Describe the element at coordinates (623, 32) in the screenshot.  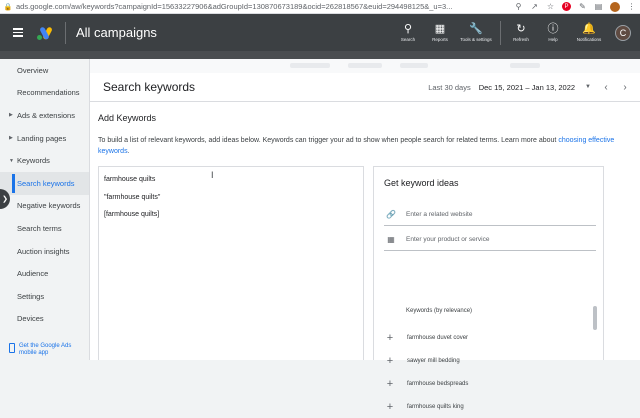
I see `account-avatar: C` at that location.